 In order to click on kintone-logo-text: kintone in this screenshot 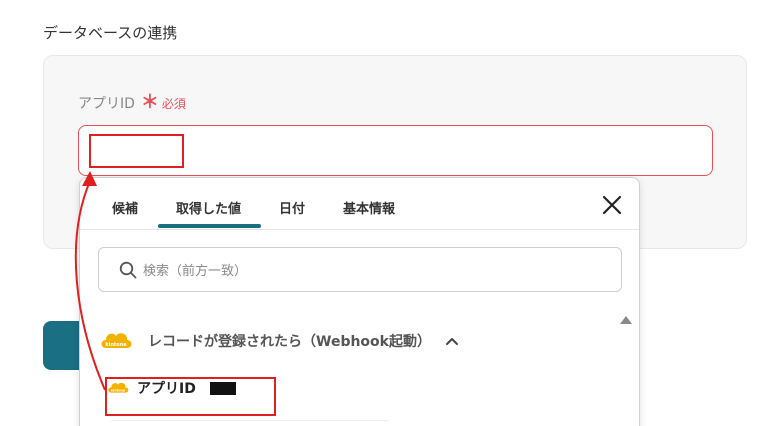, I will do `click(116, 345)`.